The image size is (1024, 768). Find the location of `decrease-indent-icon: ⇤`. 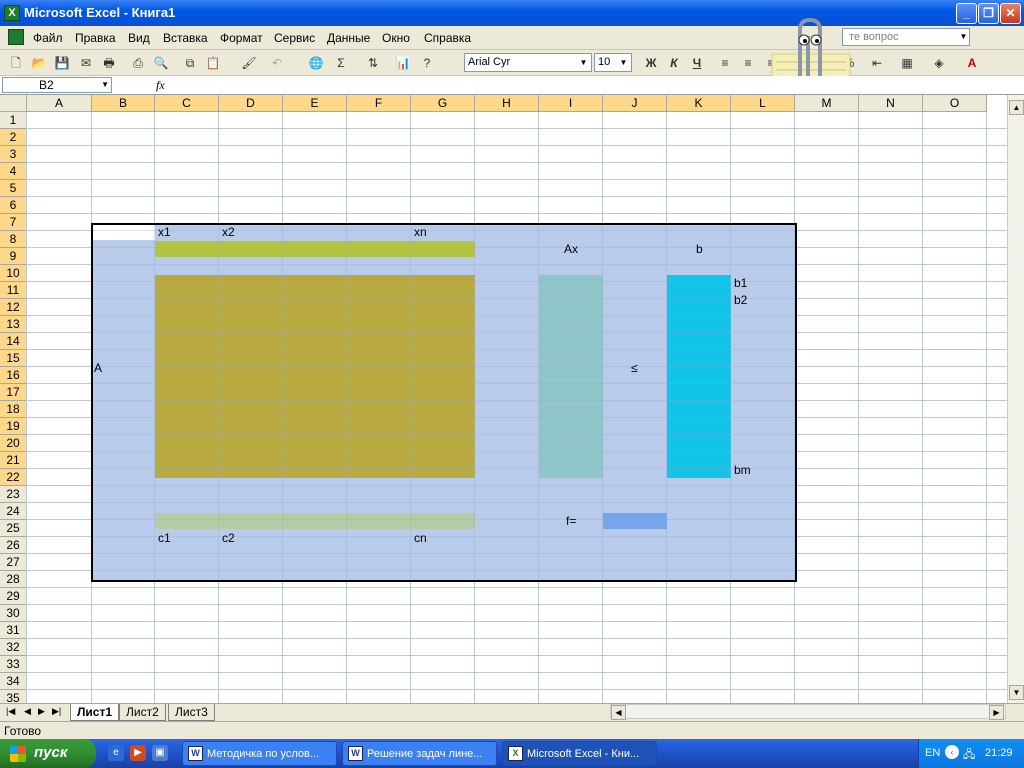

decrease-indent-icon: ⇤ is located at coordinates (877, 63).